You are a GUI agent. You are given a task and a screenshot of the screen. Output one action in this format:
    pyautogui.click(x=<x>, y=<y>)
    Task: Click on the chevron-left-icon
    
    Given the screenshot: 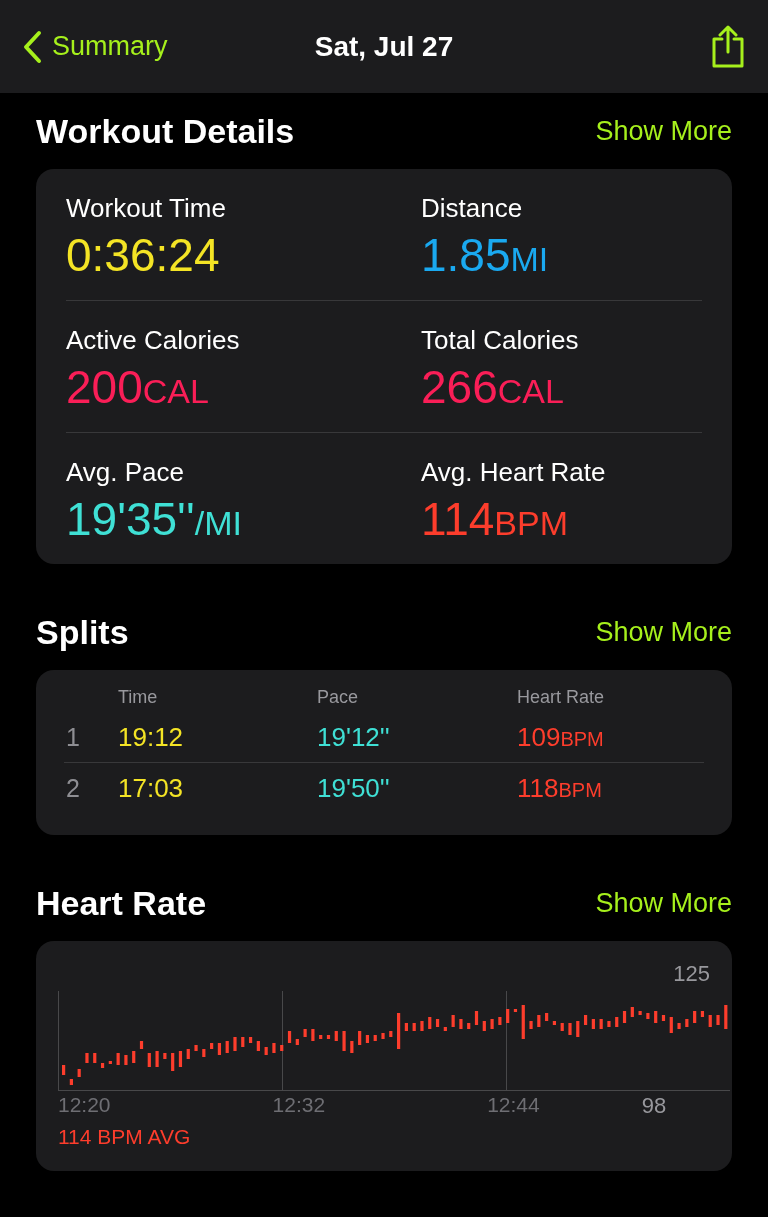 What is the action you would take?
    pyautogui.click(x=32, y=46)
    